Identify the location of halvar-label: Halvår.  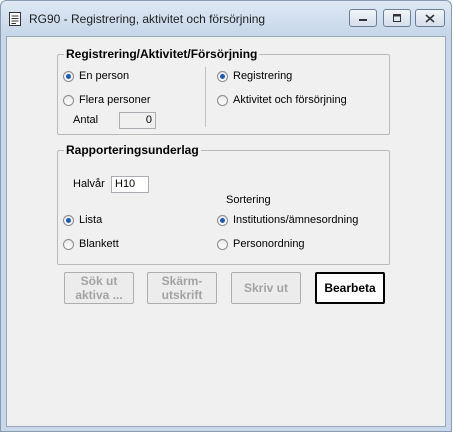
(89, 184).